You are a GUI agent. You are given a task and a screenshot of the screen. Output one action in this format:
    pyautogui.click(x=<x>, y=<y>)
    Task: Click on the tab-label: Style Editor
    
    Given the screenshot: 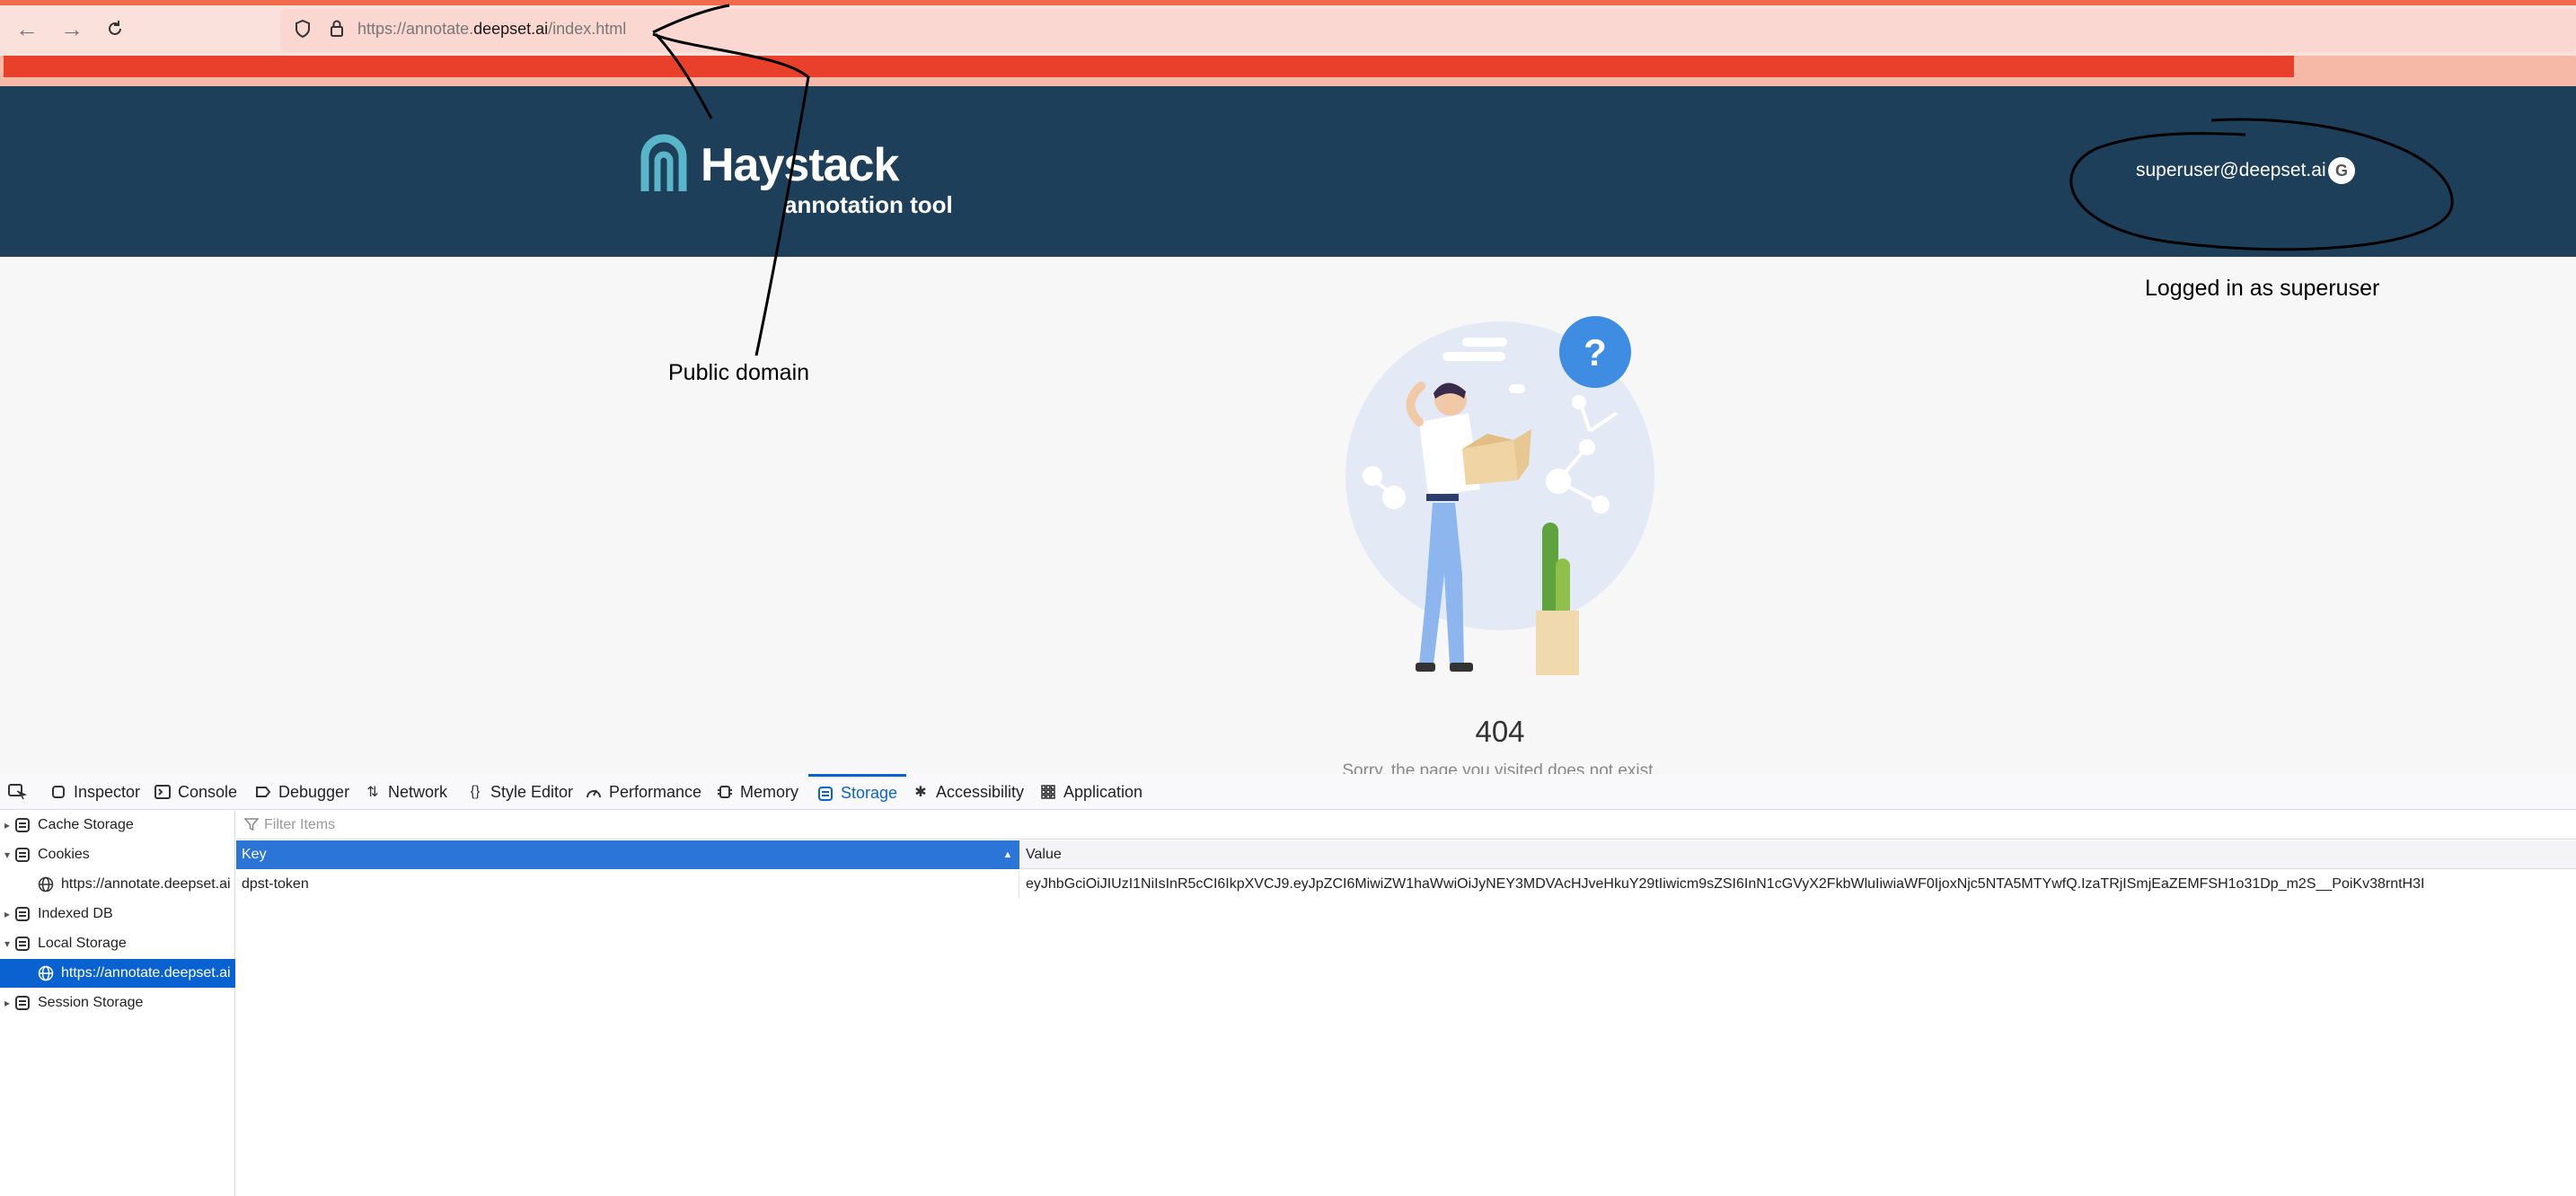 What is the action you would take?
    pyautogui.click(x=532, y=791)
    